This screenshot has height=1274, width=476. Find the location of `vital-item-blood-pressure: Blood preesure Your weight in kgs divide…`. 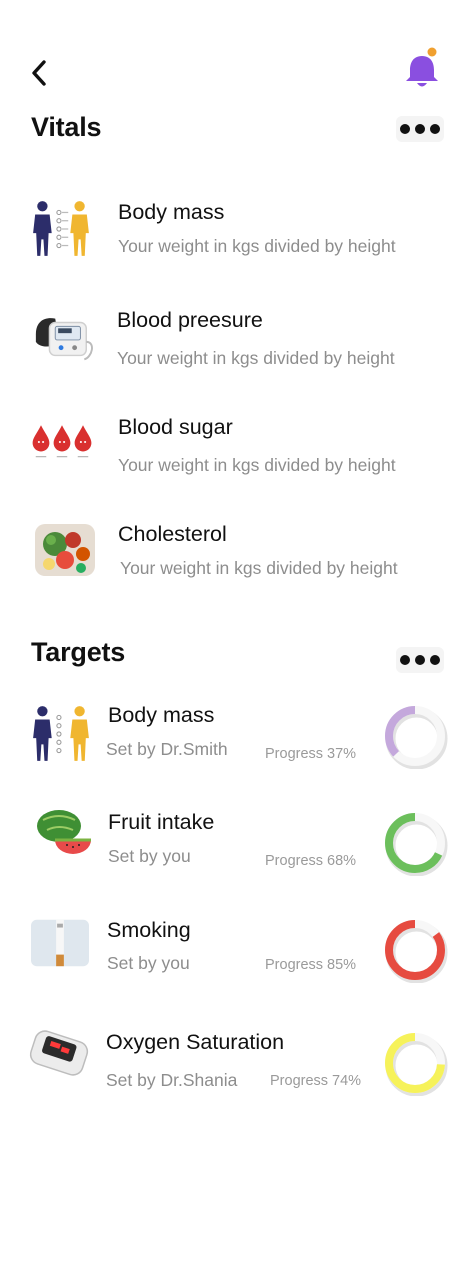

vital-item-blood-pressure: Blood preesure Your weight in kgs divide… is located at coordinates (240, 340).